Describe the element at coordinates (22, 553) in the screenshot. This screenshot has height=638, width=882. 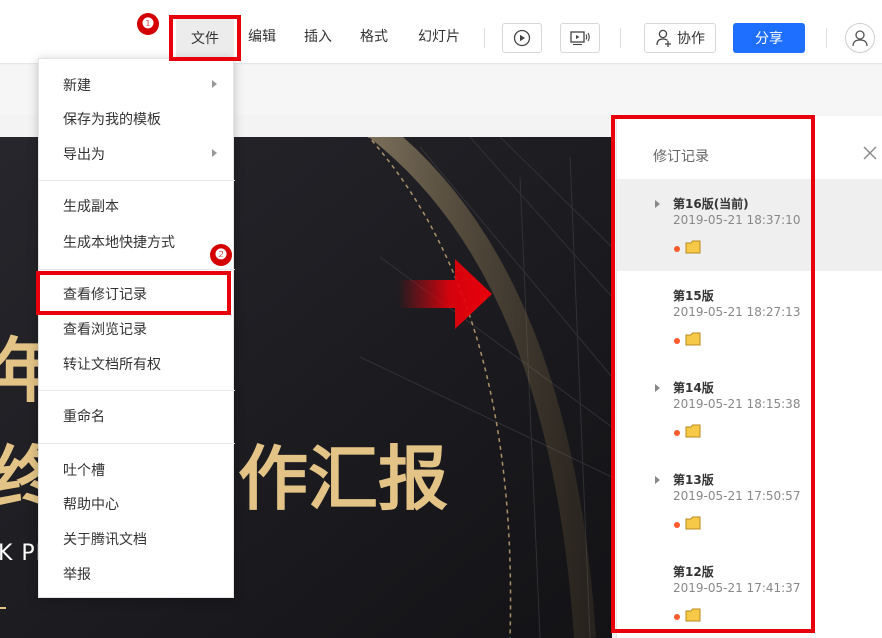
I see `slide-subtitle: K PI` at that location.